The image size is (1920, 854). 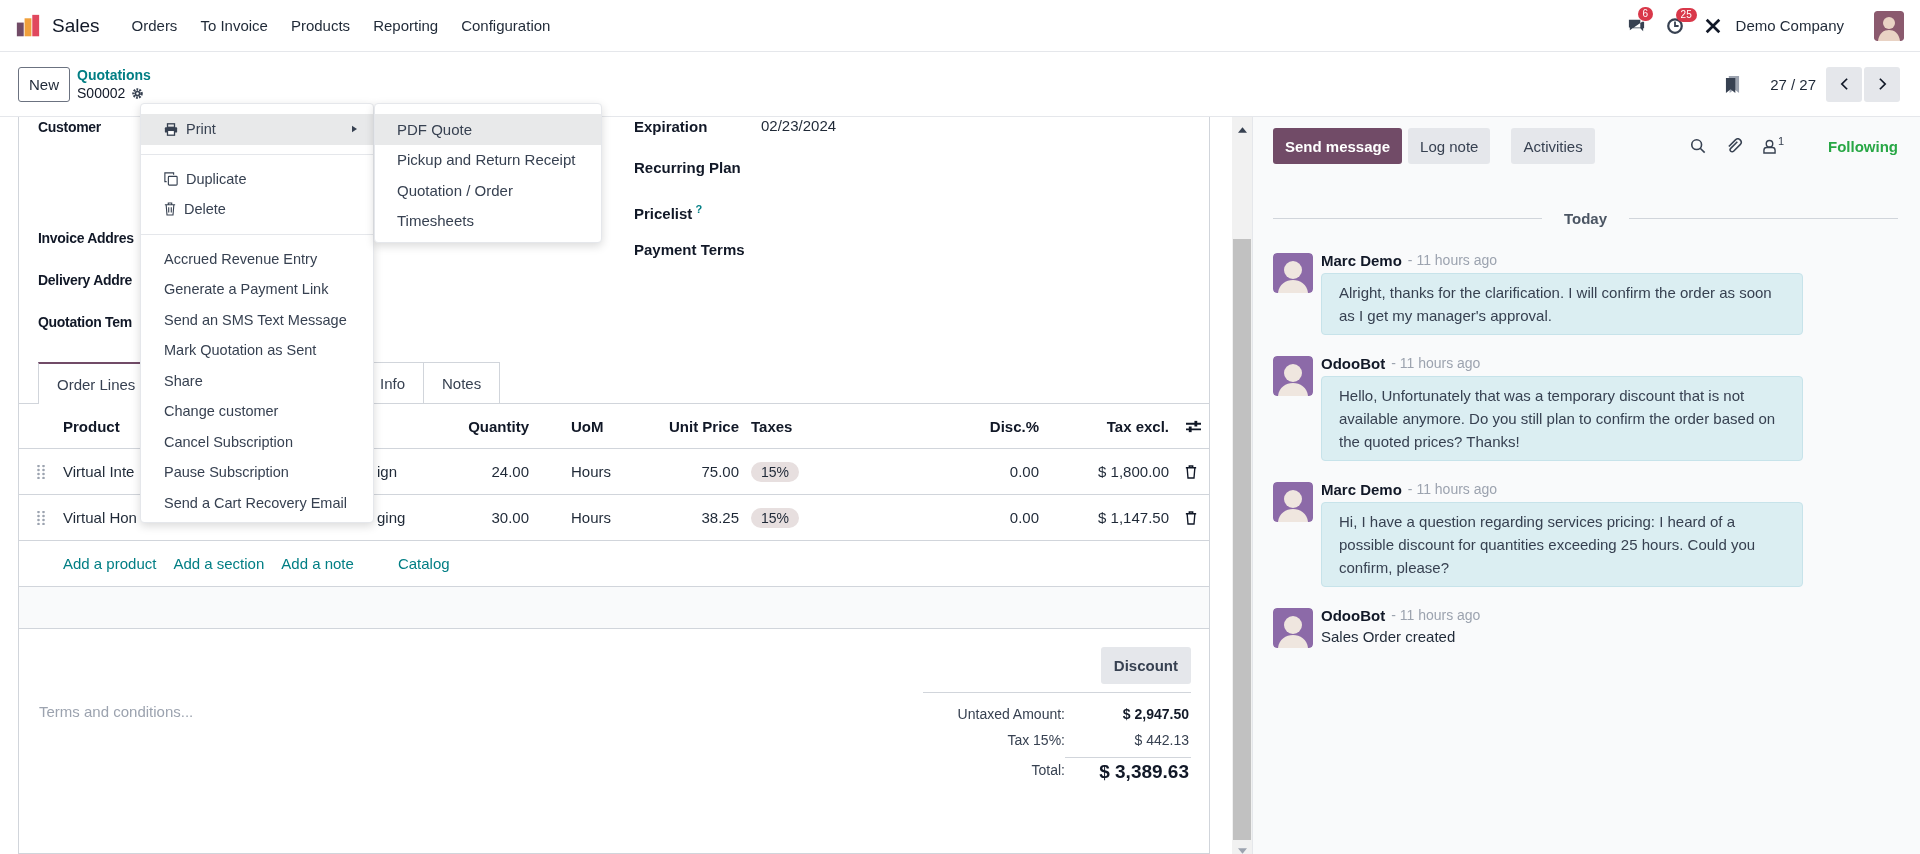 What do you see at coordinates (488, 190) in the screenshot?
I see `submenu-item: Quotation / Order` at bounding box center [488, 190].